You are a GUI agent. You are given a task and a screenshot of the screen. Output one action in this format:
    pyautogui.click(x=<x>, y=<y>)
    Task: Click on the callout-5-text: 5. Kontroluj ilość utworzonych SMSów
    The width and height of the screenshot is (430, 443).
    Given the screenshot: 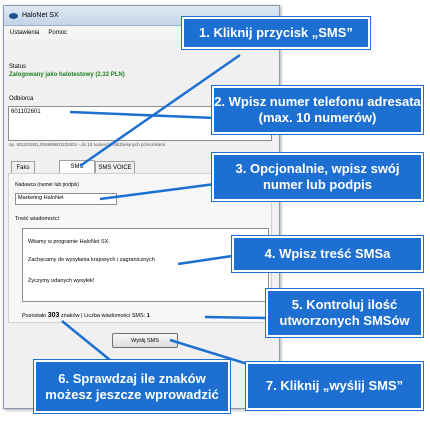 What is the action you would take?
    pyautogui.click(x=344, y=312)
    